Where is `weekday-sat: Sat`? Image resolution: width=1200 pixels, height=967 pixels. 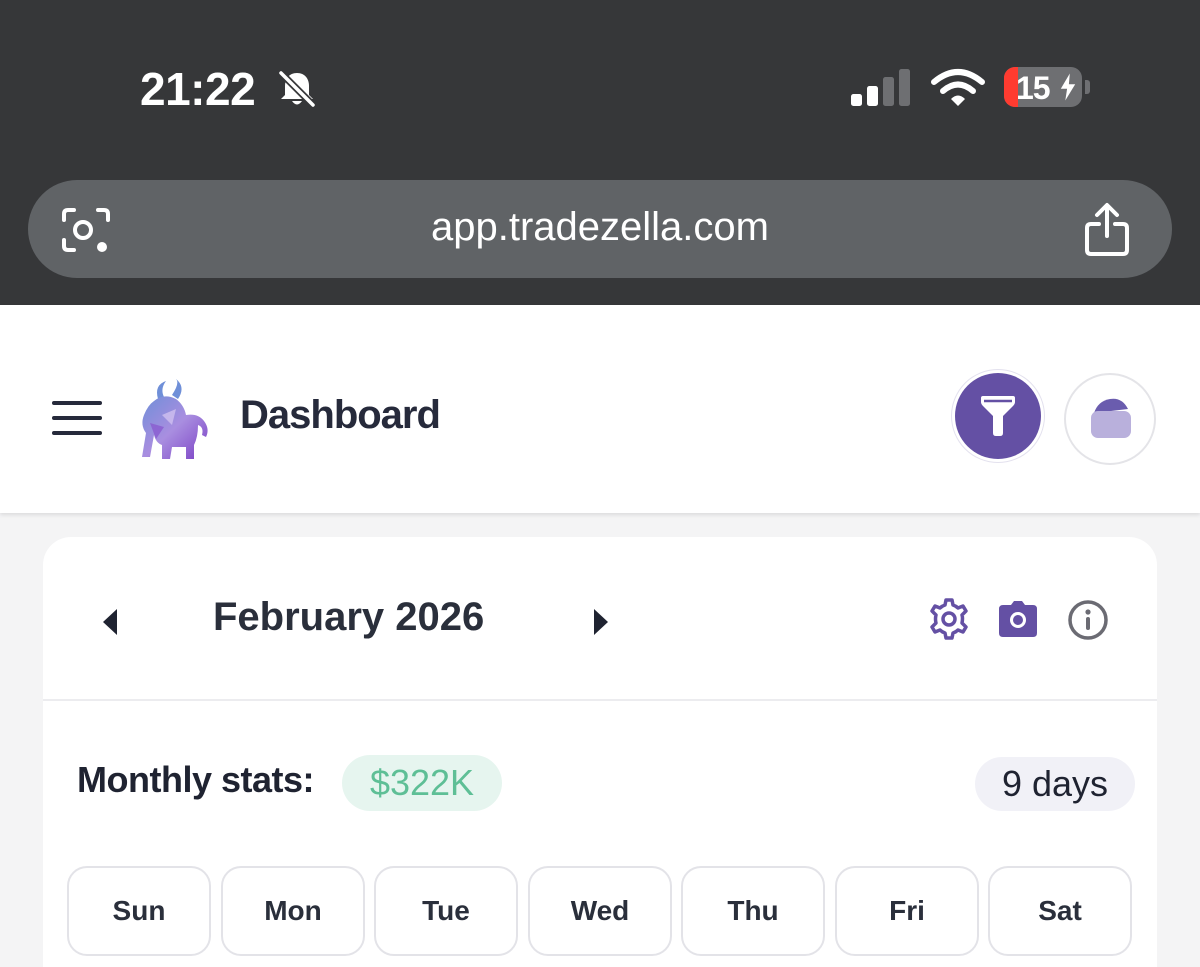 weekday-sat: Sat is located at coordinates (1060, 911).